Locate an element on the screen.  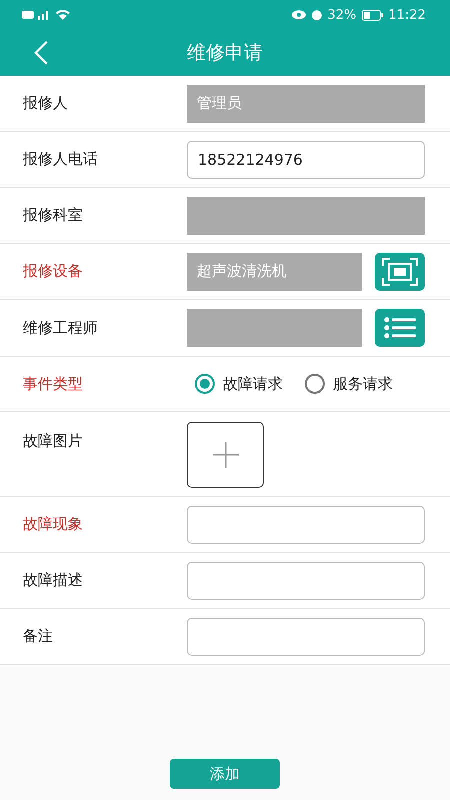
field-label: 故障描述 is located at coordinates (53, 580).